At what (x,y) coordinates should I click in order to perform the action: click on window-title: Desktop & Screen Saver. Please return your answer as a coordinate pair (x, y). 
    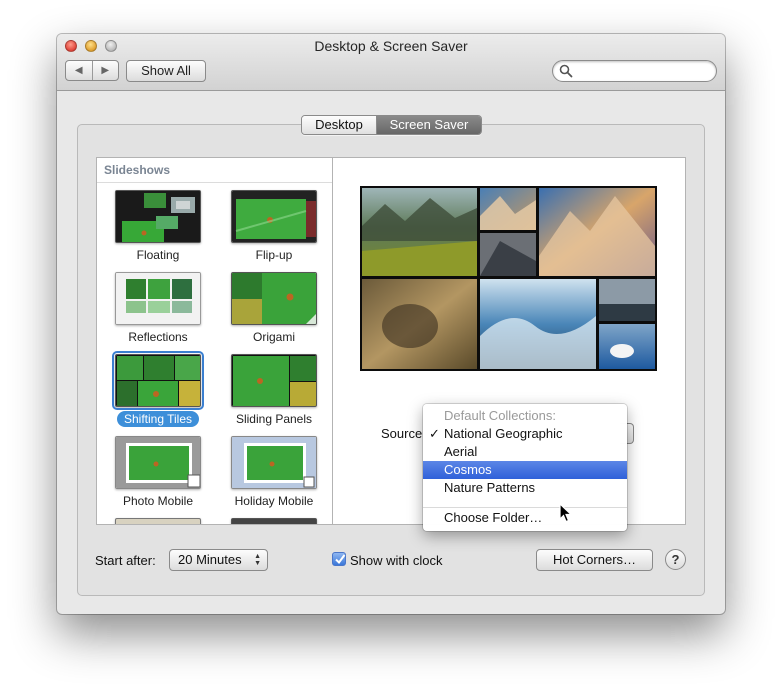
    Looking at the image, I should click on (391, 46).